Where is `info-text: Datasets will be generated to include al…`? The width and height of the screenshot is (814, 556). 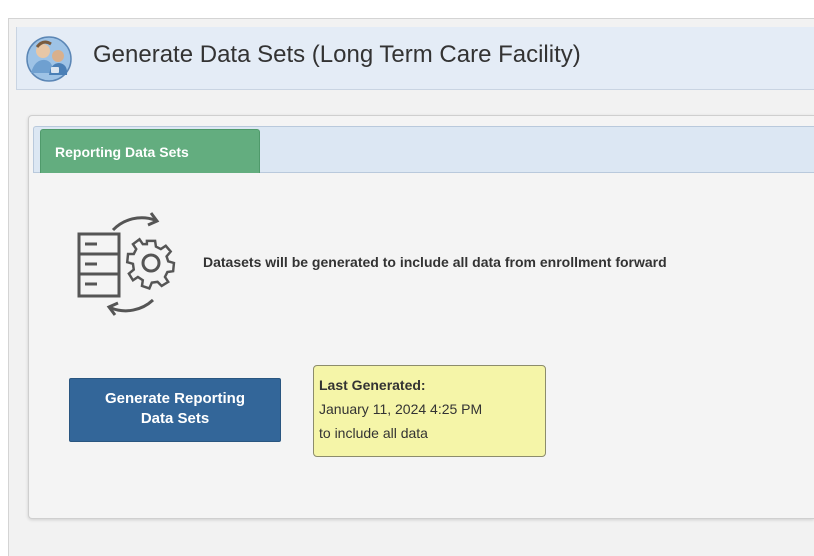 info-text: Datasets will be generated to include al… is located at coordinates (435, 262).